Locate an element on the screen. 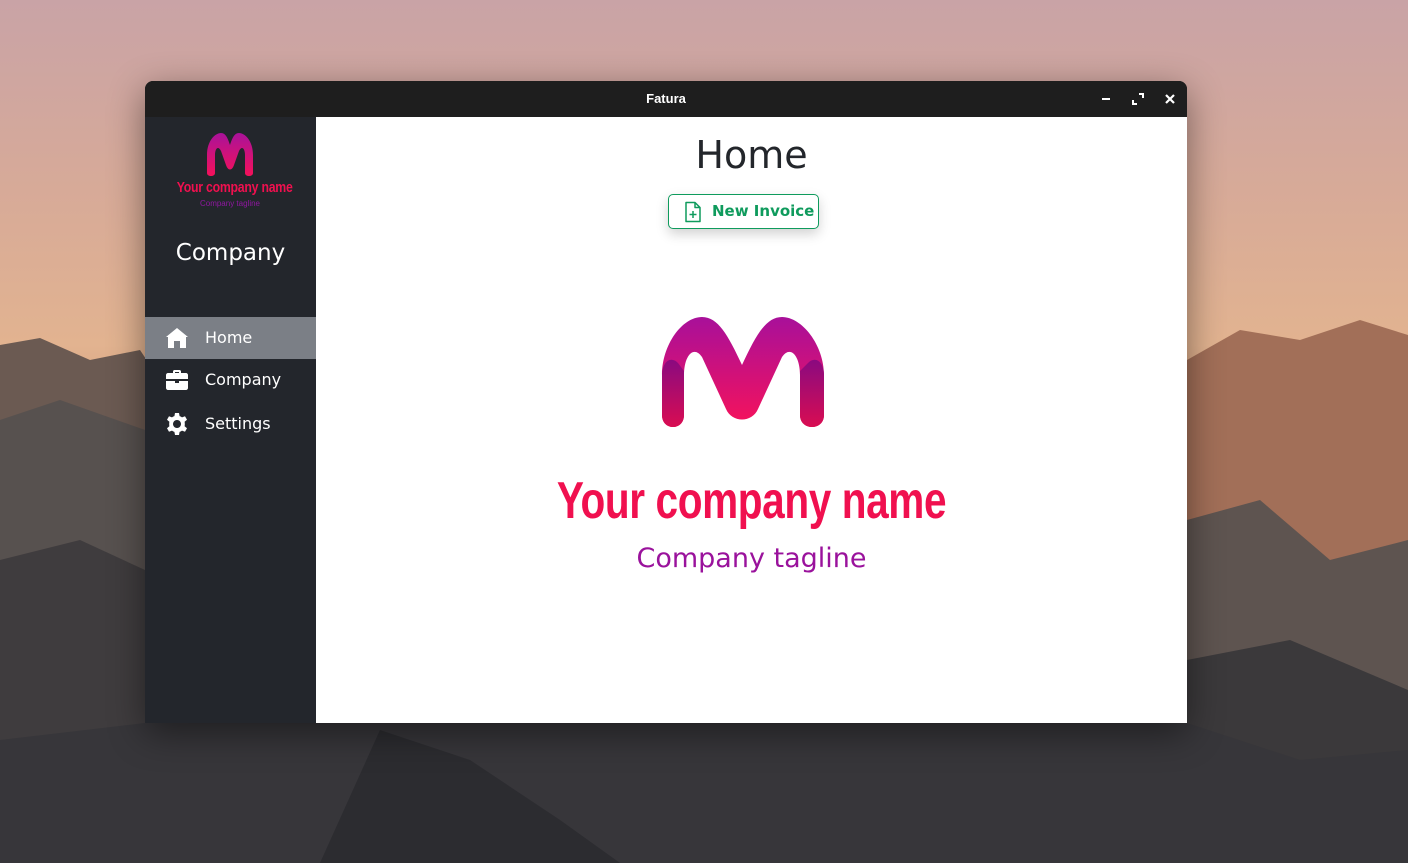  minimize-button is located at coordinates (1106, 99).